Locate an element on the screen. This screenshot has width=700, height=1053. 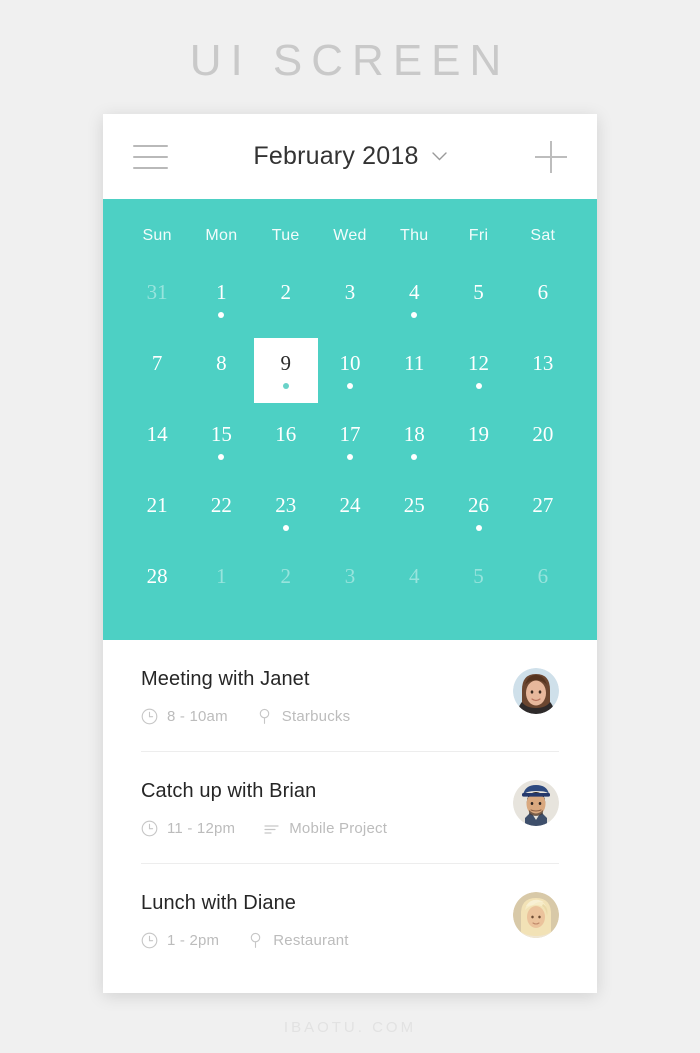
chevron-down-icon is located at coordinates (439, 156).